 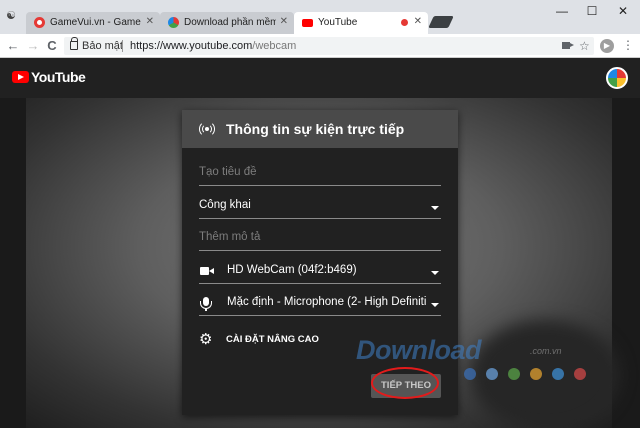 I want to click on reload-button: C, so click(x=52, y=46).